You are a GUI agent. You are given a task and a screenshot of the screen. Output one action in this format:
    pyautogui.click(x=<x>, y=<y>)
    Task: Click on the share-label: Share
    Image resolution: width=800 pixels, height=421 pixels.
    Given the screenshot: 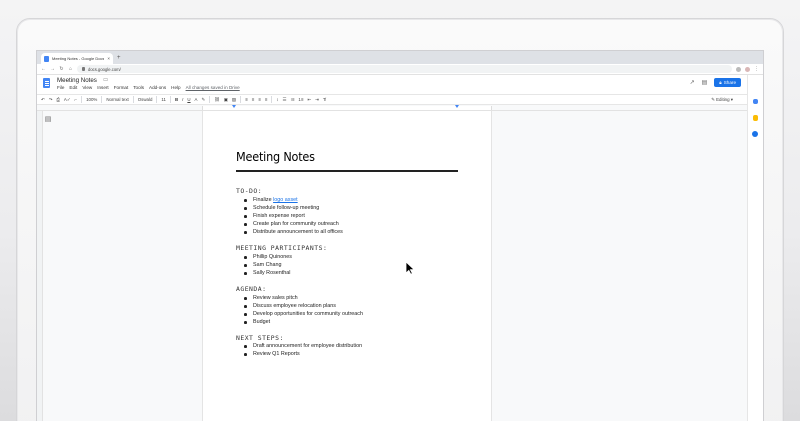 What is the action you would take?
    pyautogui.click(x=729, y=82)
    